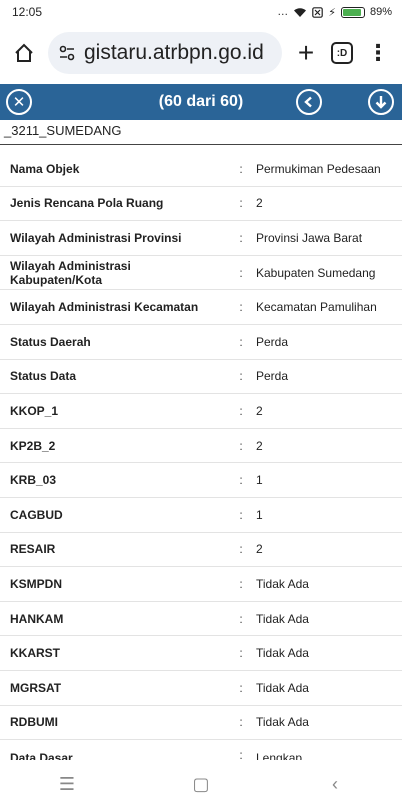 The height and width of the screenshot is (804, 402). I want to click on attribute-value: Lengkap, so click(279, 755).